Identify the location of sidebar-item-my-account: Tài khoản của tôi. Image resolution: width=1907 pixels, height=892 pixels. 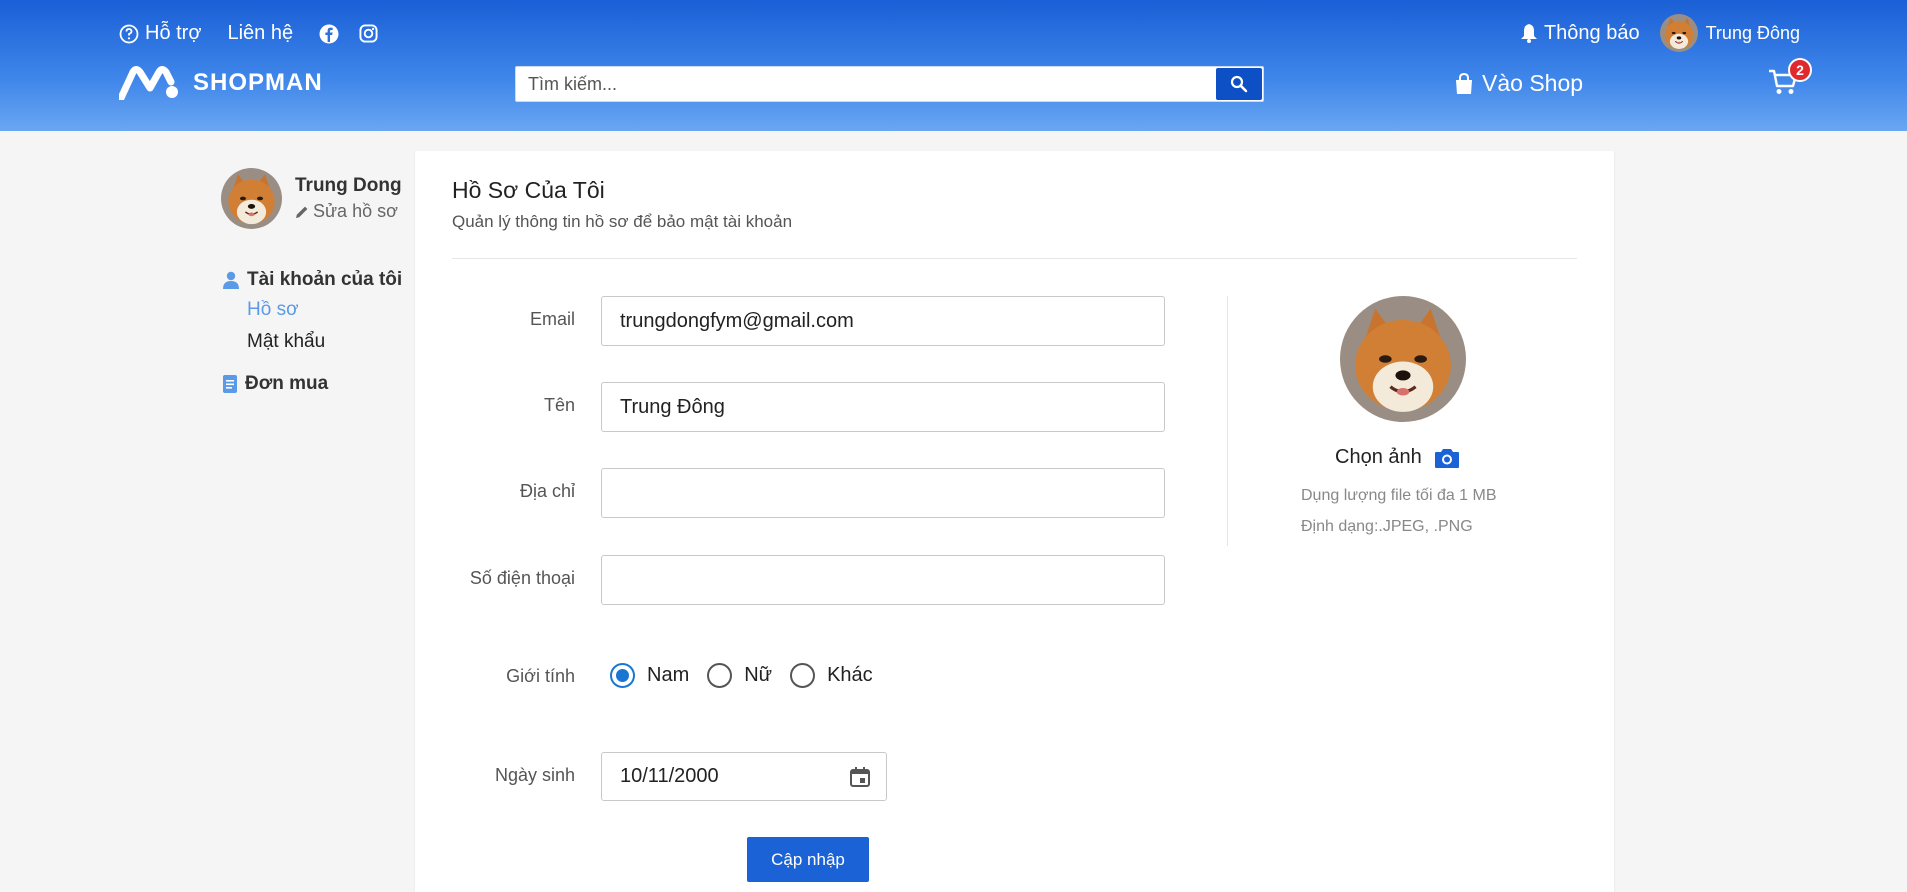
(312, 280).